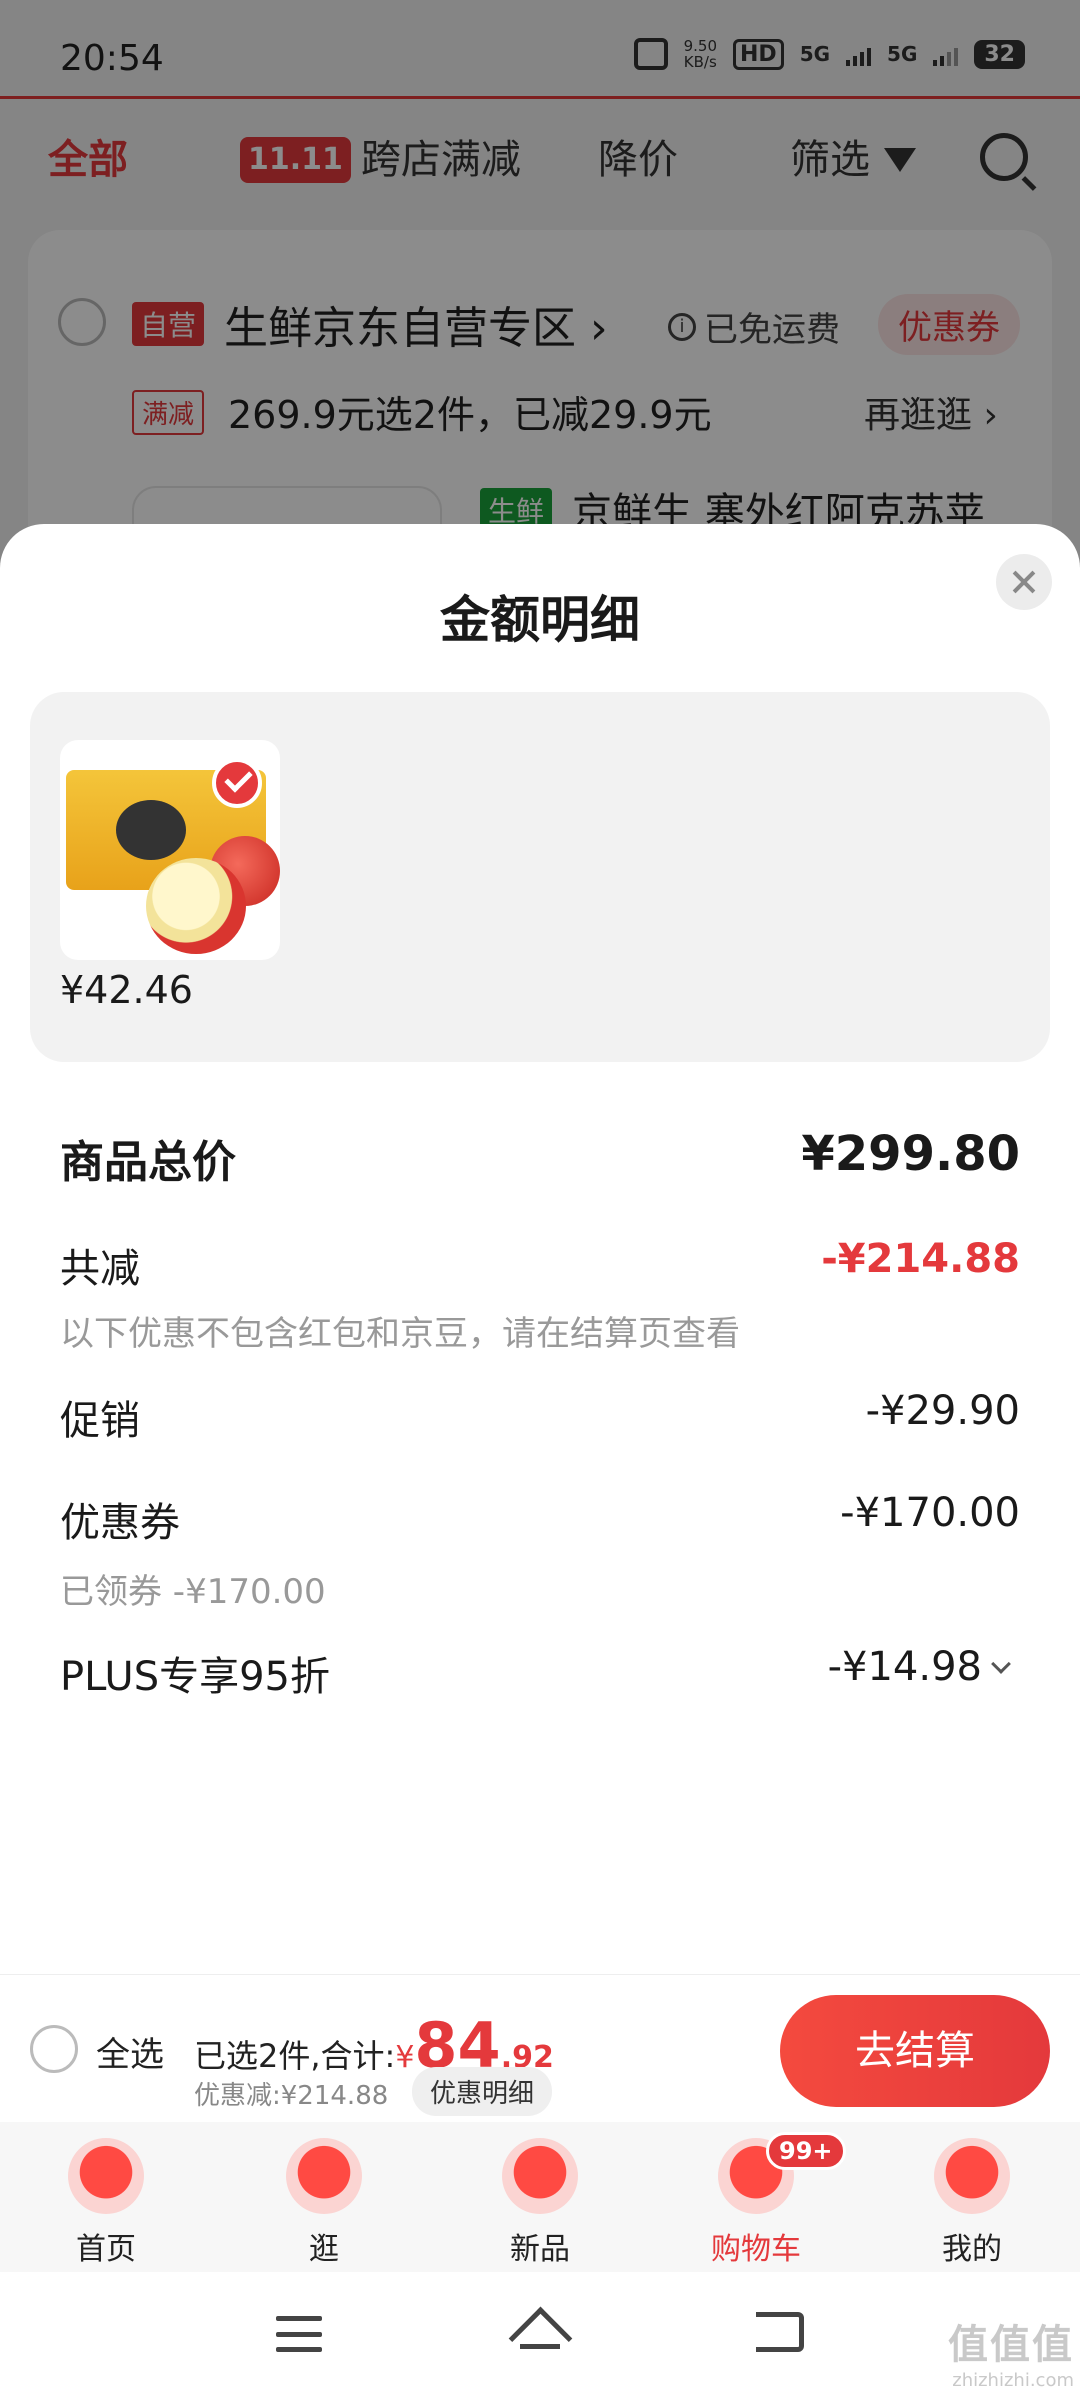 The width and height of the screenshot is (1080, 2400). Describe the element at coordinates (126, 990) in the screenshot. I see `item-price: ¥42.46` at that location.